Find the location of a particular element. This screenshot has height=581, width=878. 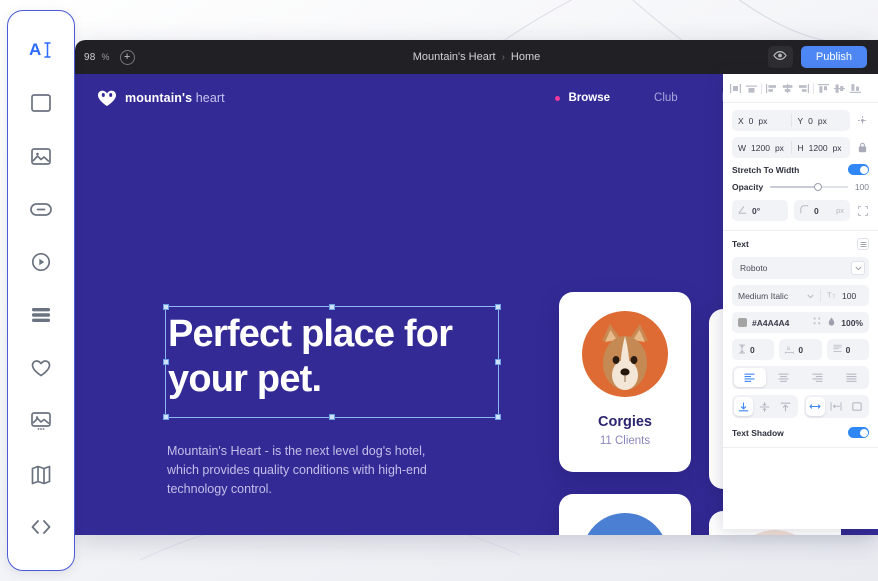

nav-item-browse: Browse is located at coordinates (582, 98).